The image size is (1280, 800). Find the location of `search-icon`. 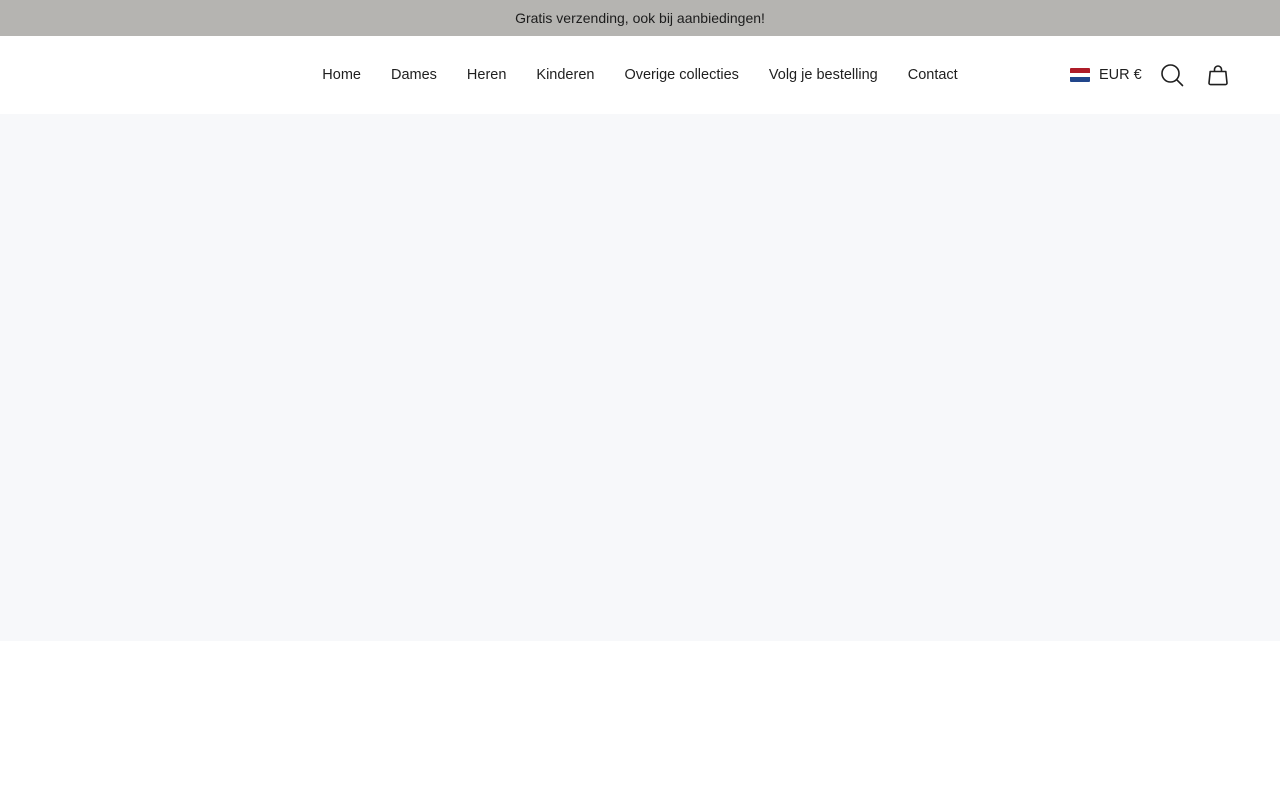

search-icon is located at coordinates (1172, 75).